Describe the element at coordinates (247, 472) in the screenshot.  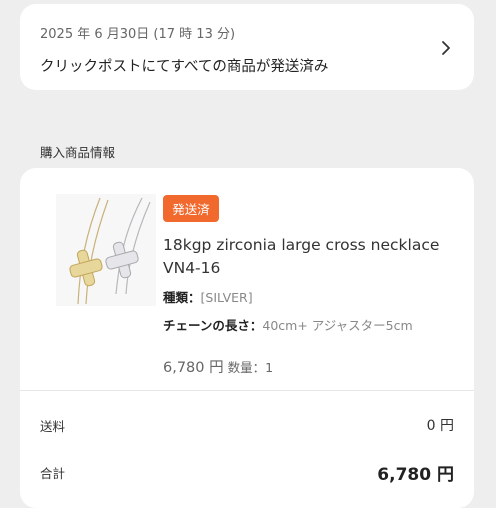
I see `total-row: 合計 6,780 円` at that location.